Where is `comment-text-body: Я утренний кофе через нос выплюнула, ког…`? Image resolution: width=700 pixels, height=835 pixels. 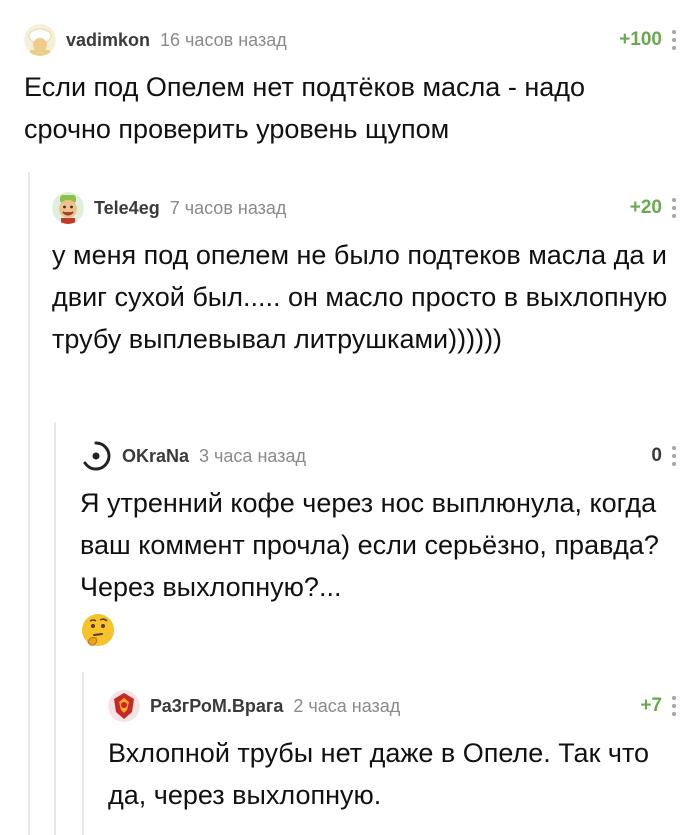
comment-text-body: Я утренний кофе через нос выплюнула, ког… is located at coordinates (369, 545).